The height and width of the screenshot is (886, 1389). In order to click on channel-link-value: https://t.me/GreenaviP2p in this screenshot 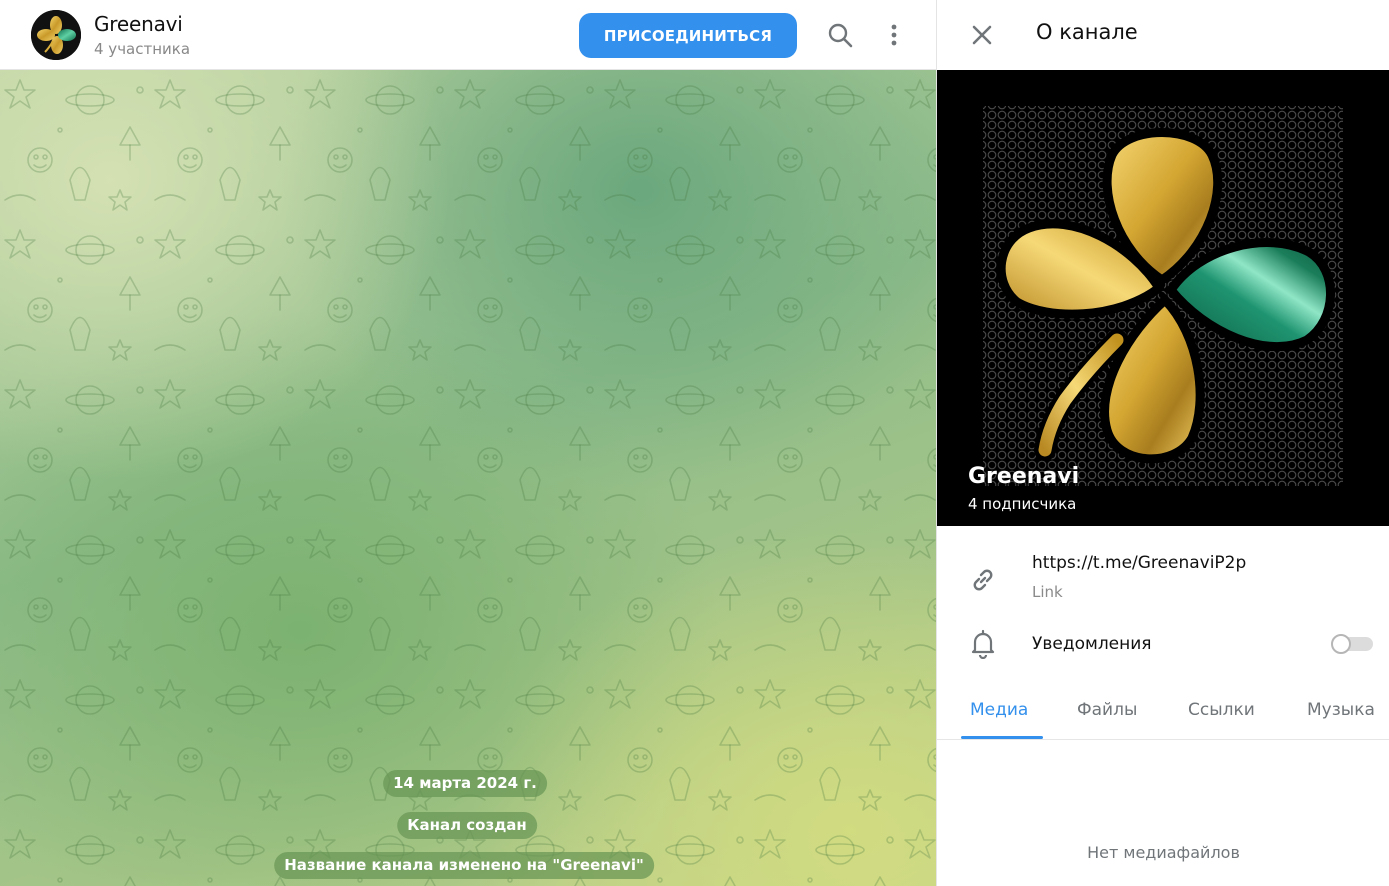, I will do `click(1139, 563)`.